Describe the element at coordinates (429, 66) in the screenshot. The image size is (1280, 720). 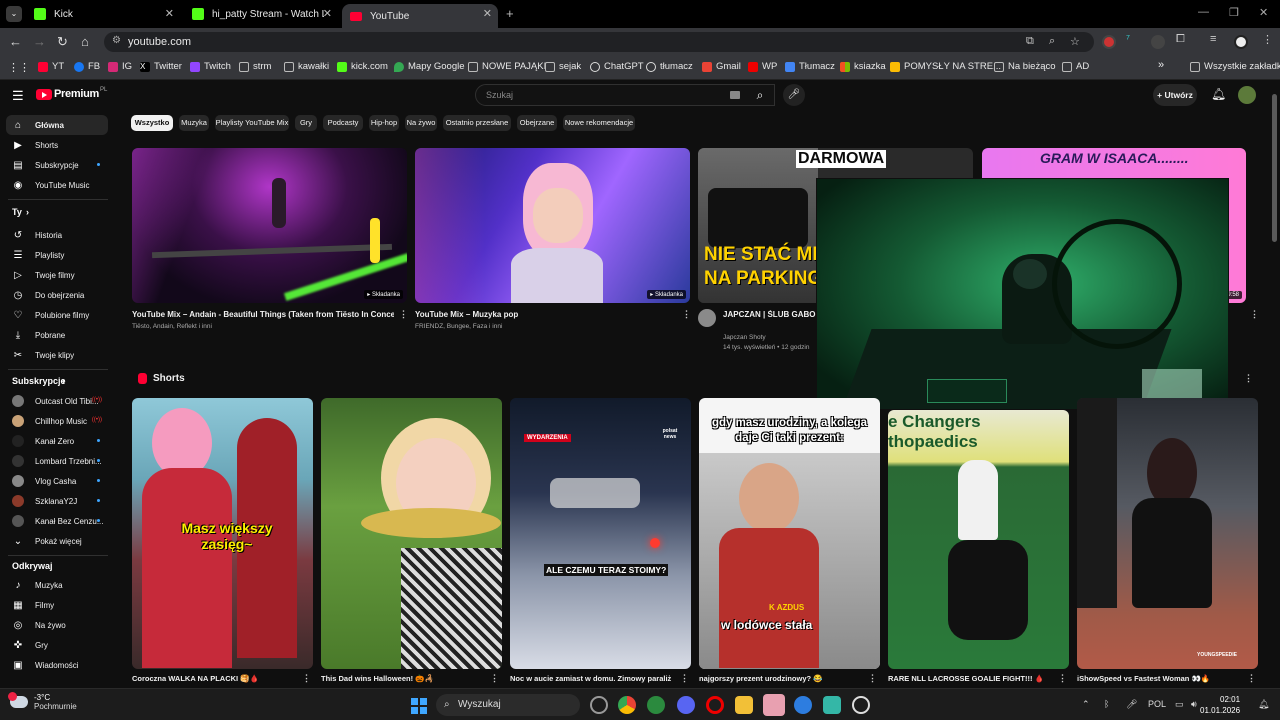
I see `bookmark-maps: Mapy Google` at that location.